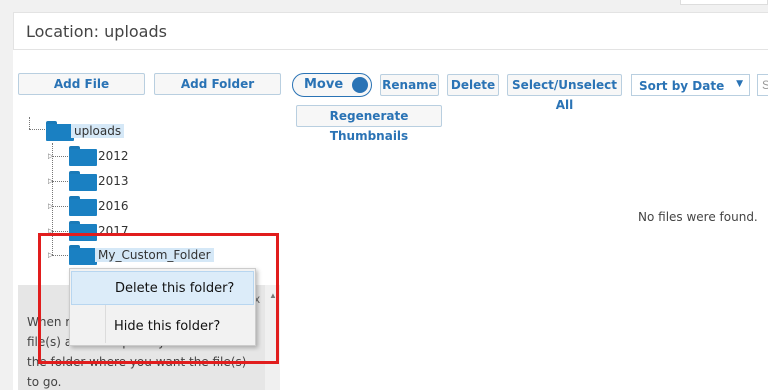  I want to click on tree-root-label: uploads, so click(98, 131).